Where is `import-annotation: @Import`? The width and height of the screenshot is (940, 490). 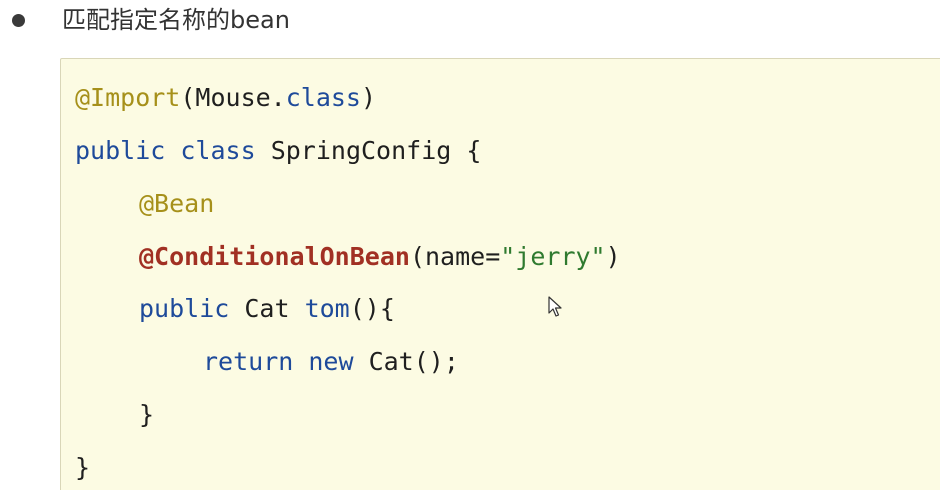
import-annotation: @Import is located at coordinates (128, 97).